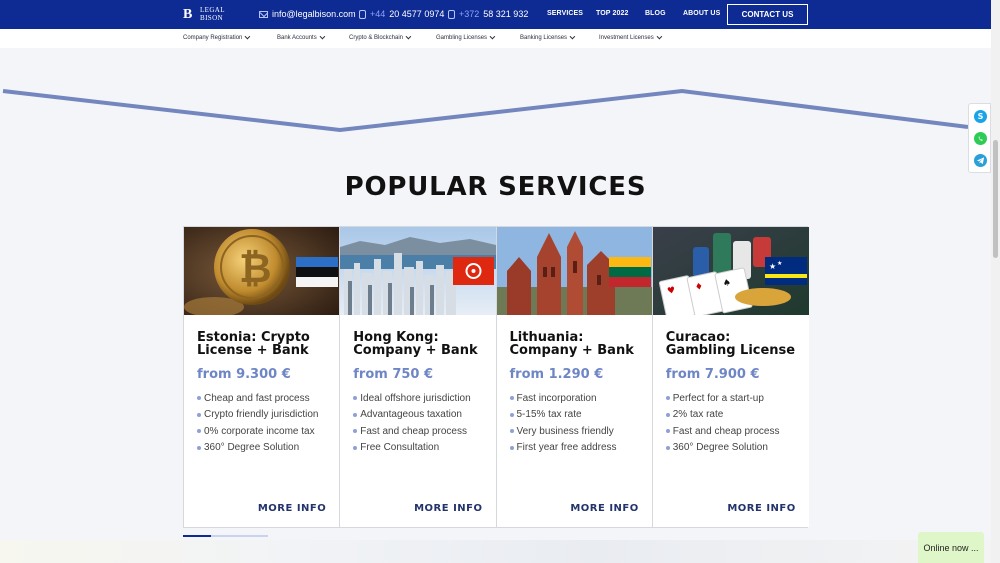  I want to click on list-item: Ideal offshore jurisdiction, so click(411, 398).